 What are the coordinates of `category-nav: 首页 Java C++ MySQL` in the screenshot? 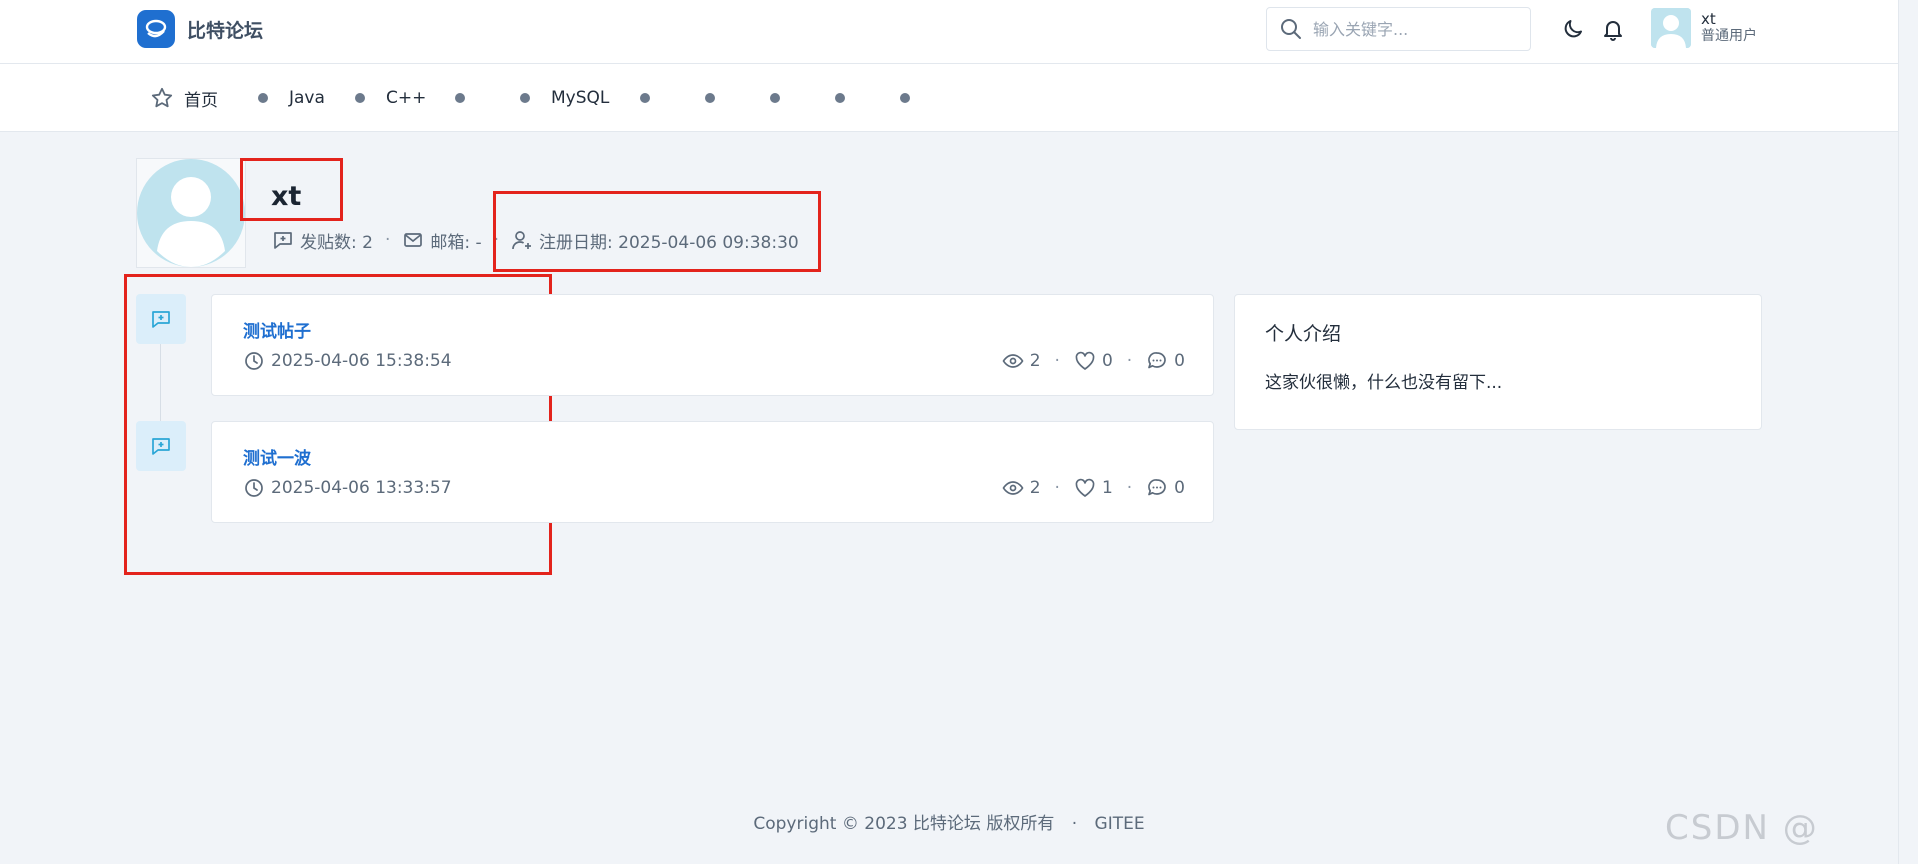 It's located at (949, 98).